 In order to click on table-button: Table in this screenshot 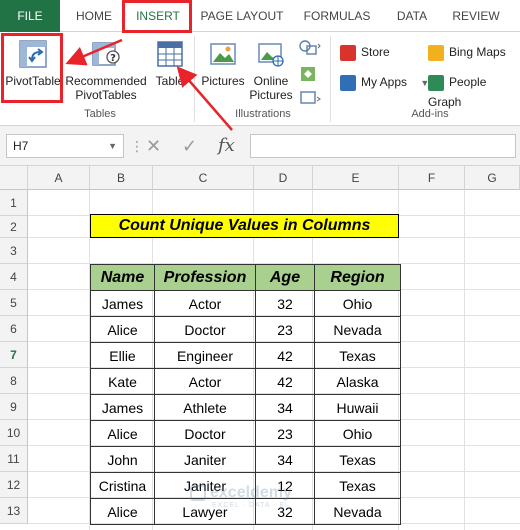, I will do `click(170, 69)`.